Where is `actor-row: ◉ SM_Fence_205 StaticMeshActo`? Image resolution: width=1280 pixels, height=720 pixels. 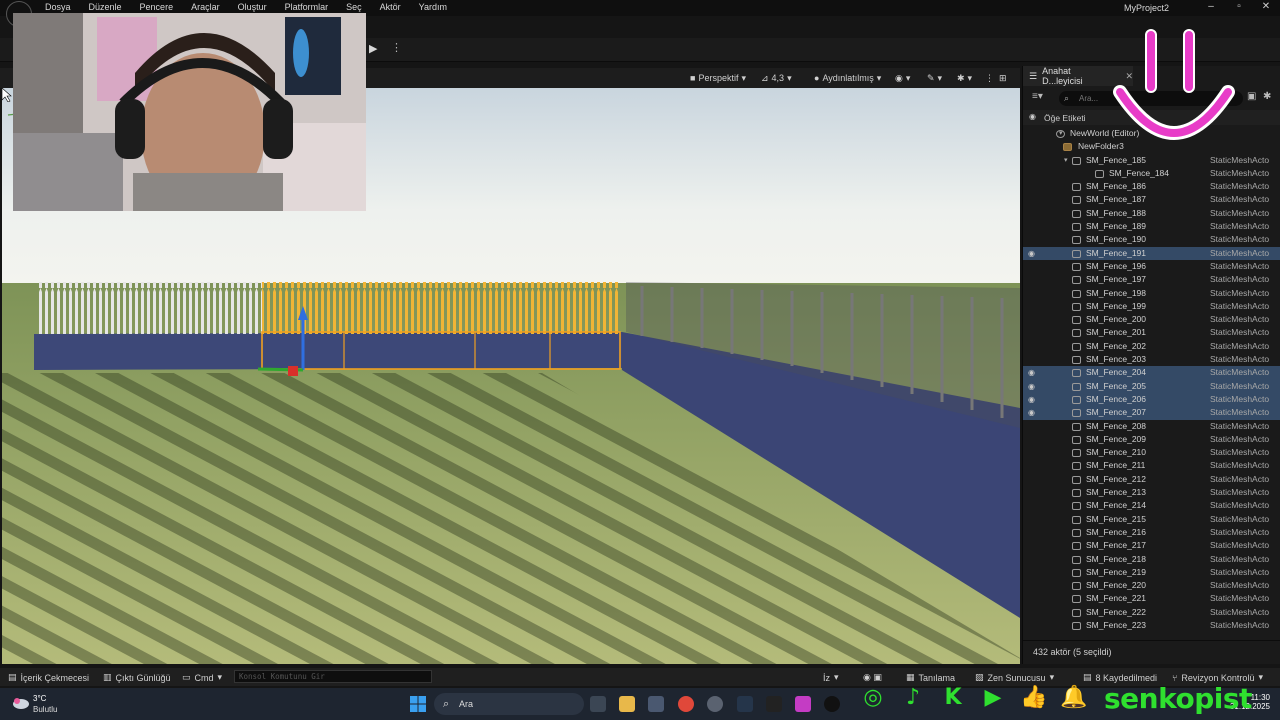 actor-row: ◉ SM_Fence_205 StaticMeshActo is located at coordinates (1151, 386).